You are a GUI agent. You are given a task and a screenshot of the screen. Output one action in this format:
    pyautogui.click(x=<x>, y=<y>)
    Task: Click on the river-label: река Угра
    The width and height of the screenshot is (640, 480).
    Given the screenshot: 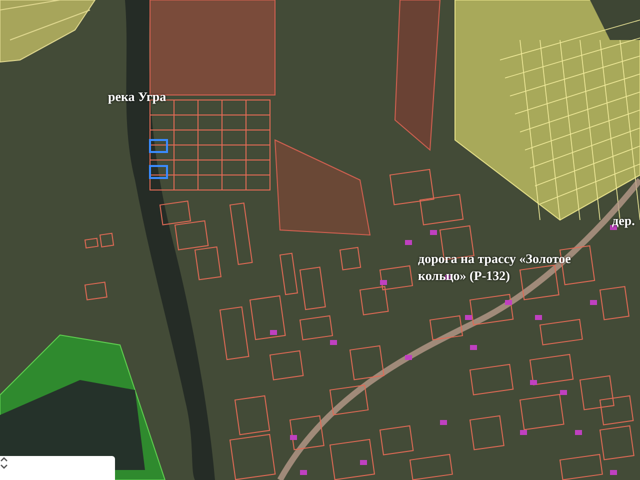 What is the action you would take?
    pyautogui.click(x=138, y=96)
    